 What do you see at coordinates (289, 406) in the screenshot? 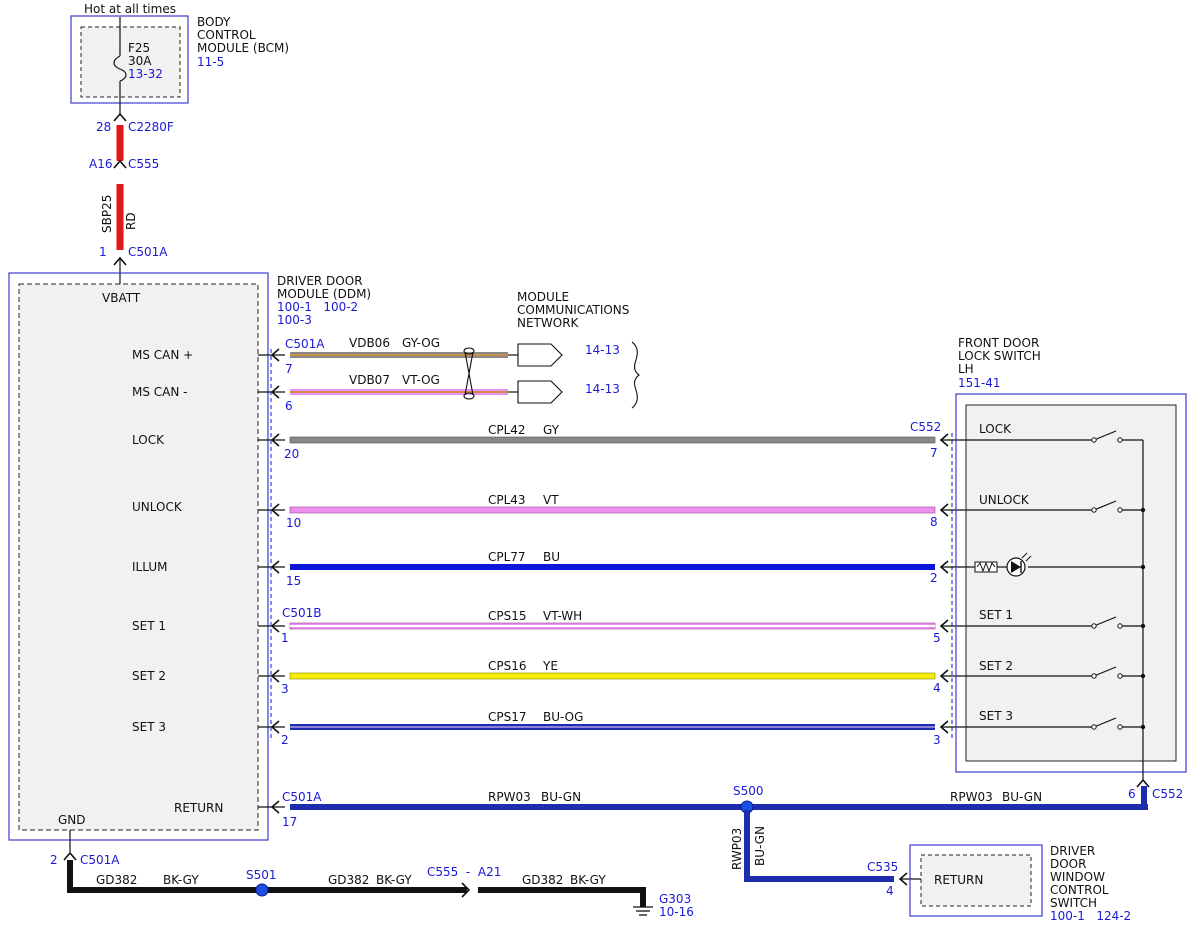
I see `ms-can-minus-pin: 6` at bounding box center [289, 406].